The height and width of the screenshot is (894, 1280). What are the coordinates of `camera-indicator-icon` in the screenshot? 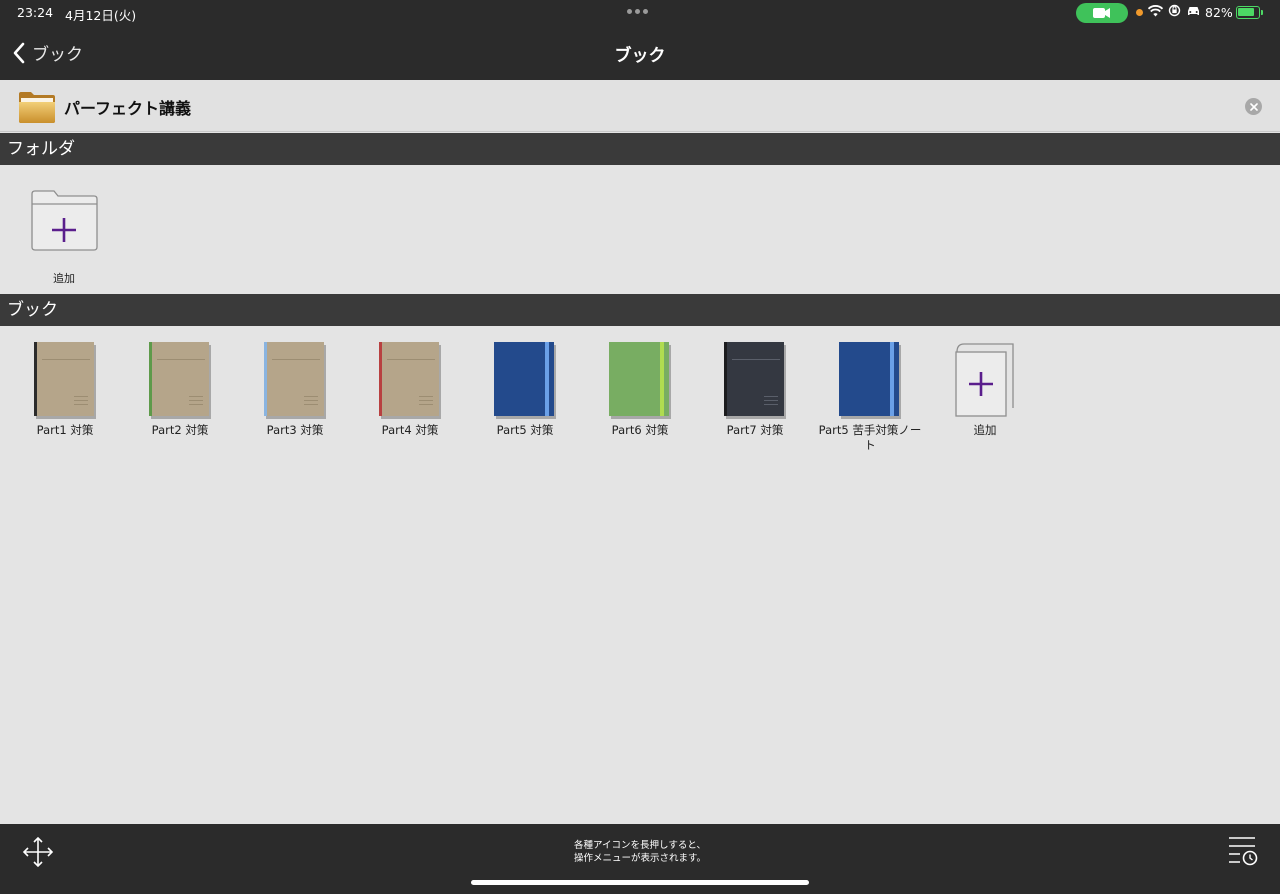 It's located at (1102, 13).